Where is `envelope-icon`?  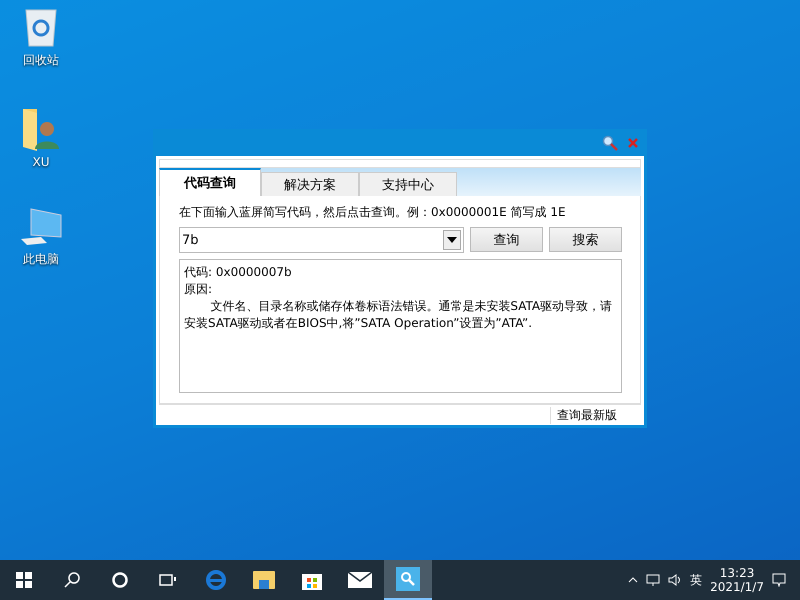
envelope-icon is located at coordinates (360, 580).